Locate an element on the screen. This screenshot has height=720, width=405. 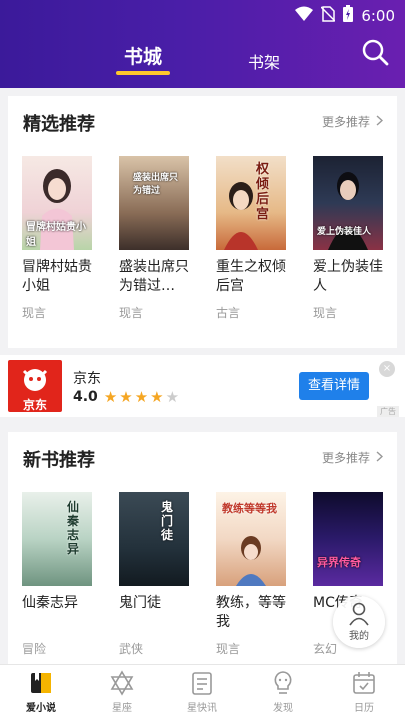
my-label: 我的 is located at coordinates (359, 636).